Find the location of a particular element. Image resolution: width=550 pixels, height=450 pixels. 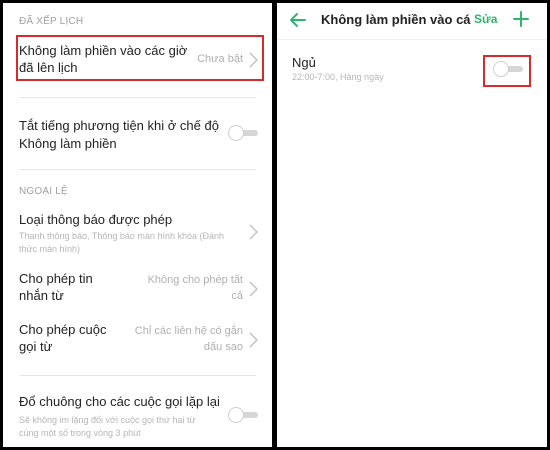

allowed-notifications-detail-line2: thức màn hình) is located at coordinates (50, 249).